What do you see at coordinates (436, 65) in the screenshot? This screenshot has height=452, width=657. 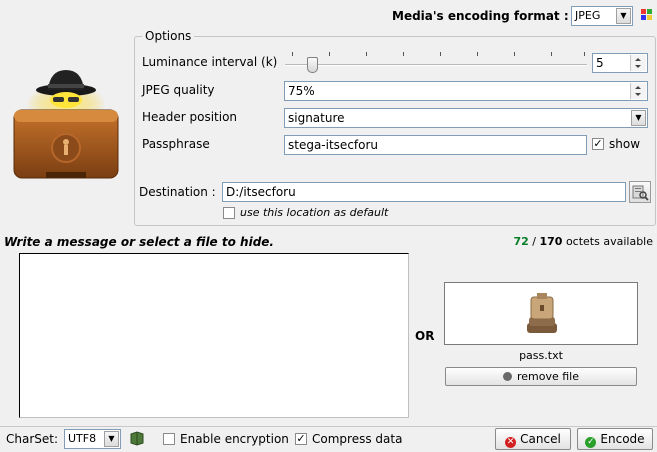 I see `luminance-slider-track` at bounding box center [436, 65].